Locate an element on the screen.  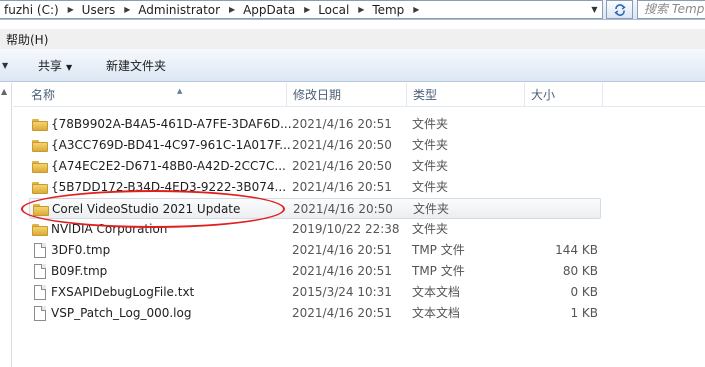
breadcrumb-label: Local is located at coordinates (334, 9).